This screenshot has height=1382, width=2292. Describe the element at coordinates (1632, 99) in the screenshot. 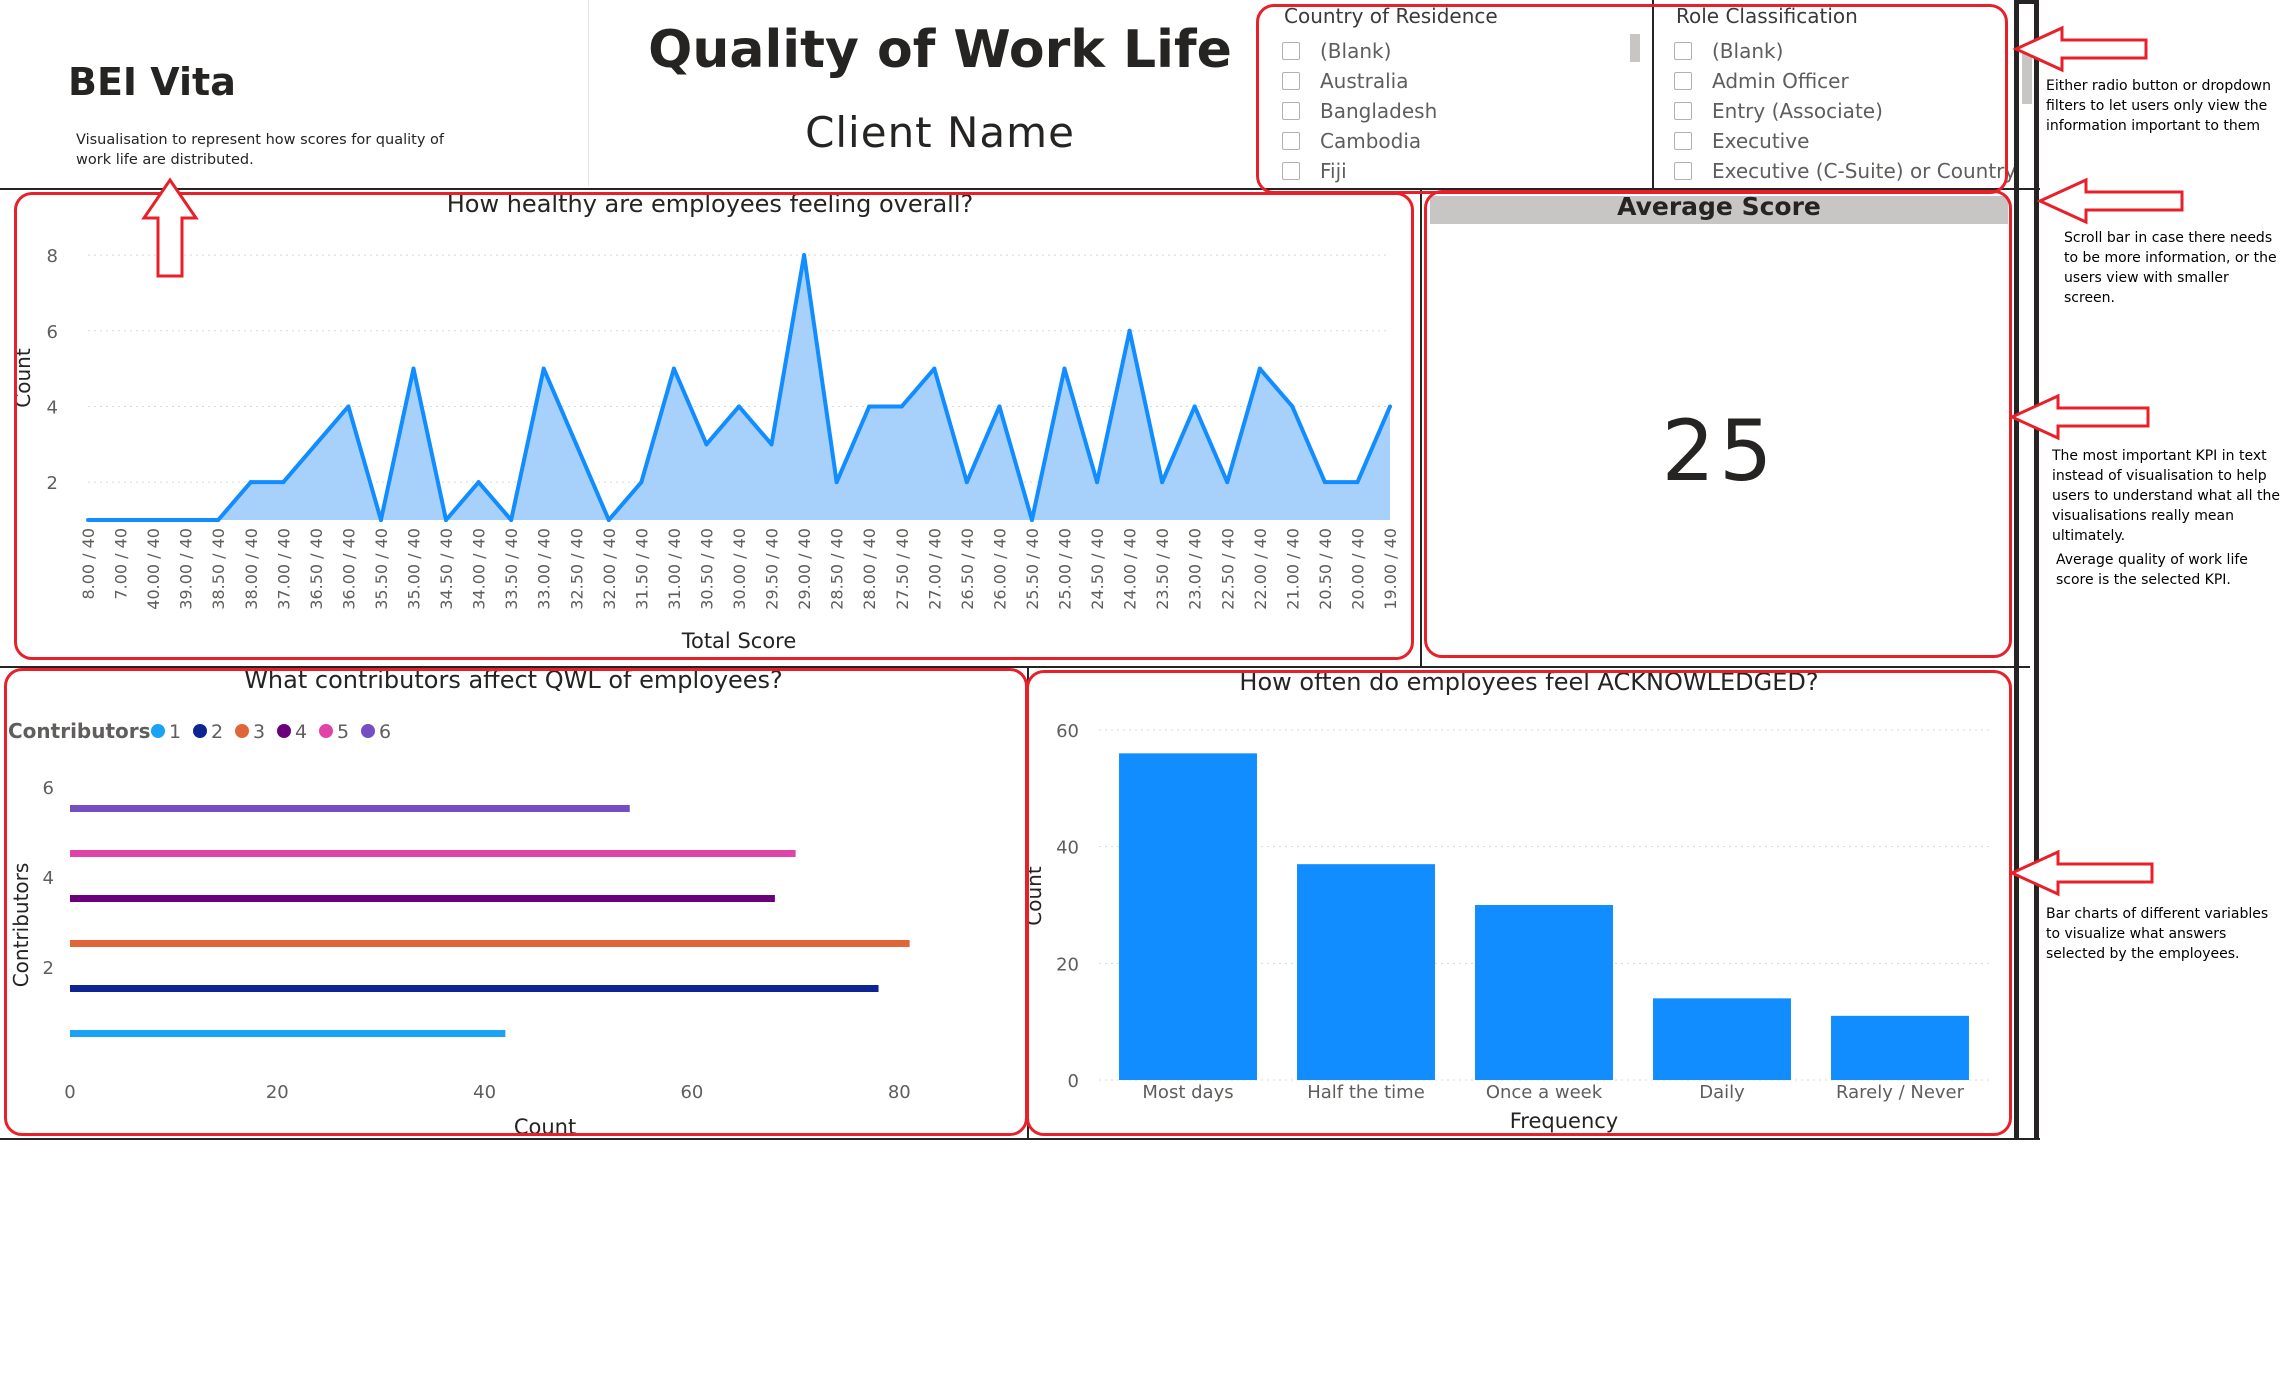

I see `slicers-highlight-box` at that location.